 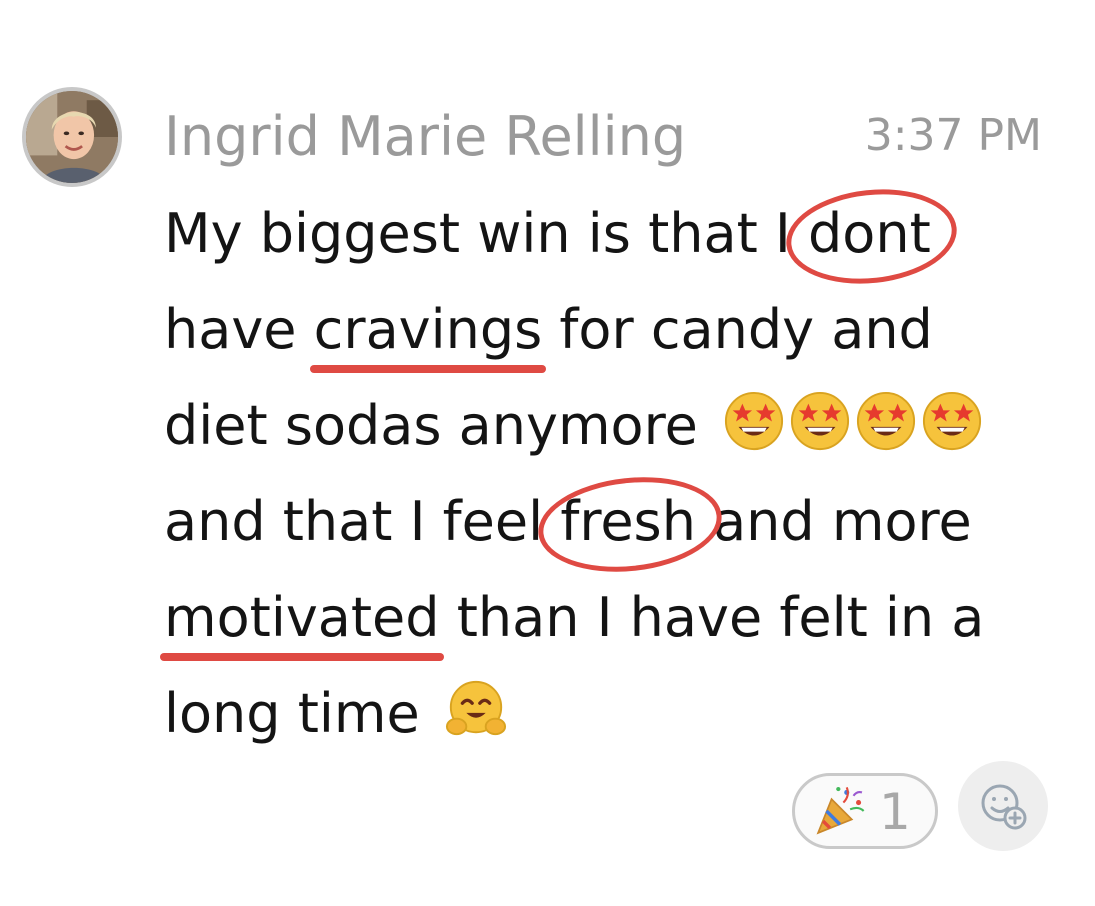 What do you see at coordinates (486, 233) in the screenshot?
I see `text-segment: My biggest win is that I` at bounding box center [486, 233].